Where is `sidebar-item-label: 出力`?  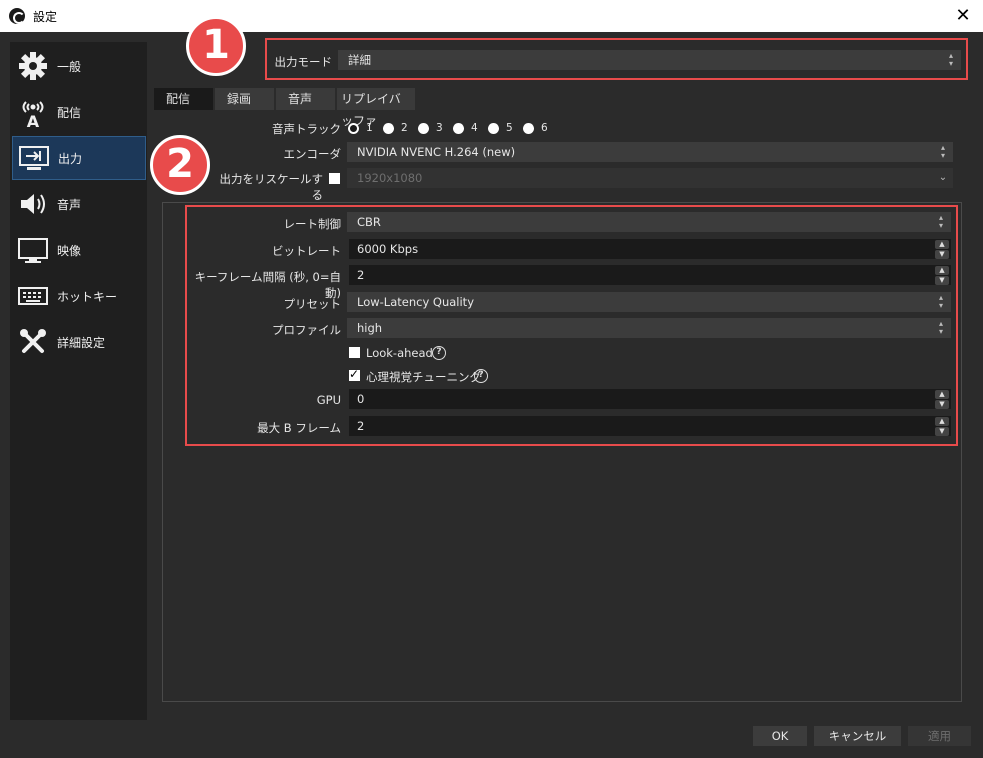 sidebar-item-label: 出力 is located at coordinates (70, 158).